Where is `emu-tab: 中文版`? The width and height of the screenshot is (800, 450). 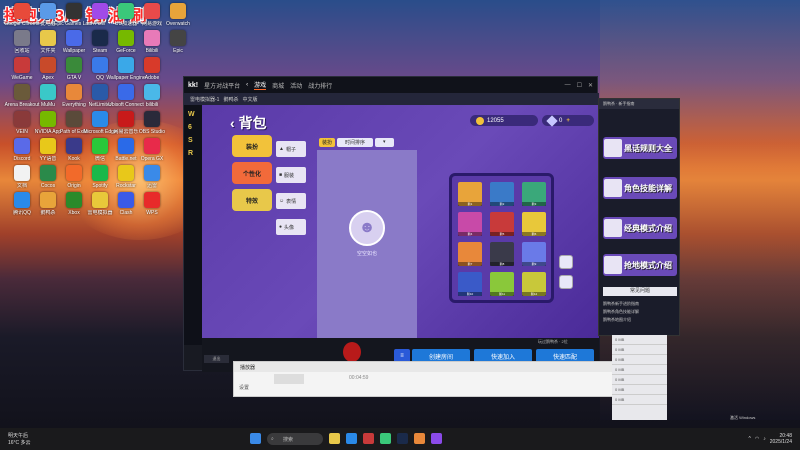
emu-tab: 中文版 is located at coordinates (249, 99).